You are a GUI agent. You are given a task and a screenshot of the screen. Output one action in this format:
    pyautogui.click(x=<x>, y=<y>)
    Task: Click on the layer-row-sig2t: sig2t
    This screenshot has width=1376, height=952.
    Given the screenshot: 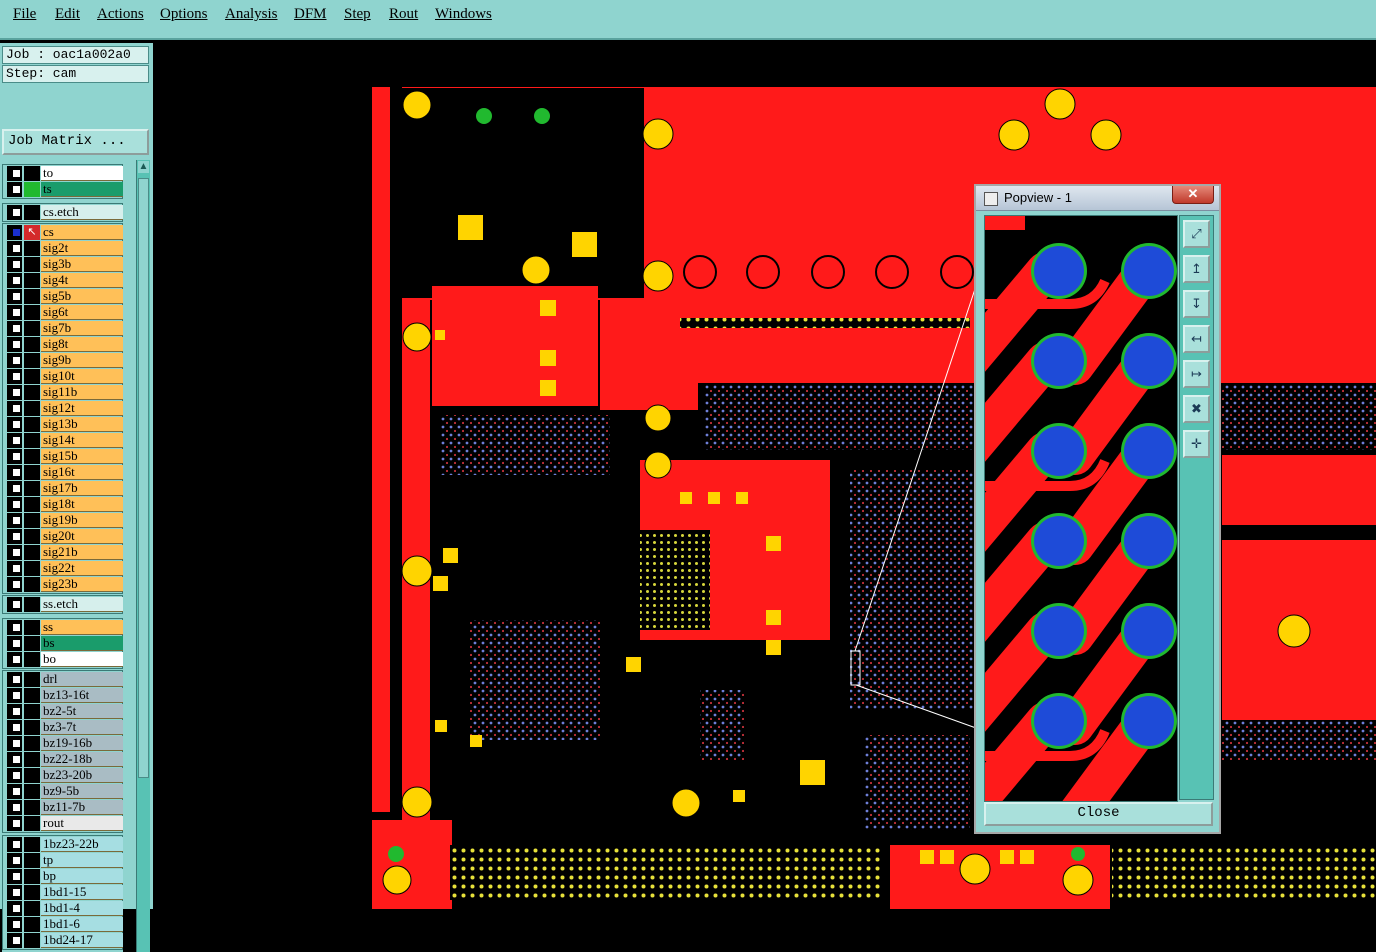 What is the action you would take?
    pyautogui.click(x=64, y=248)
    